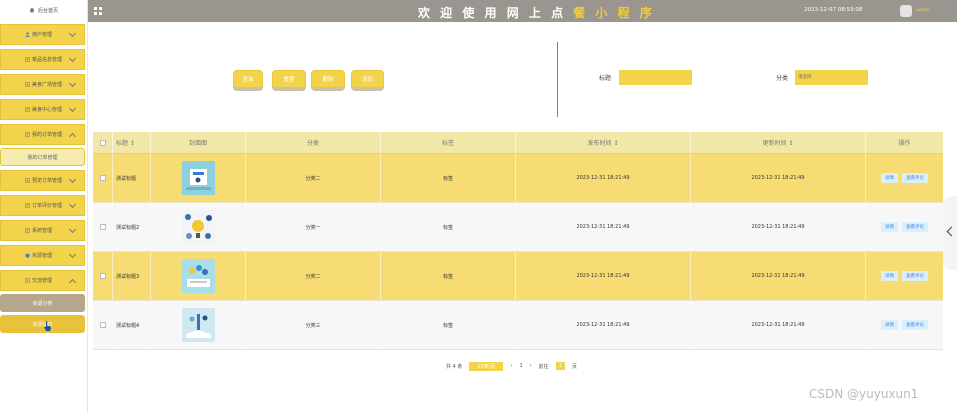 This screenshot has height=413, width=957. I want to click on goto-suffix: 页, so click(574, 366).